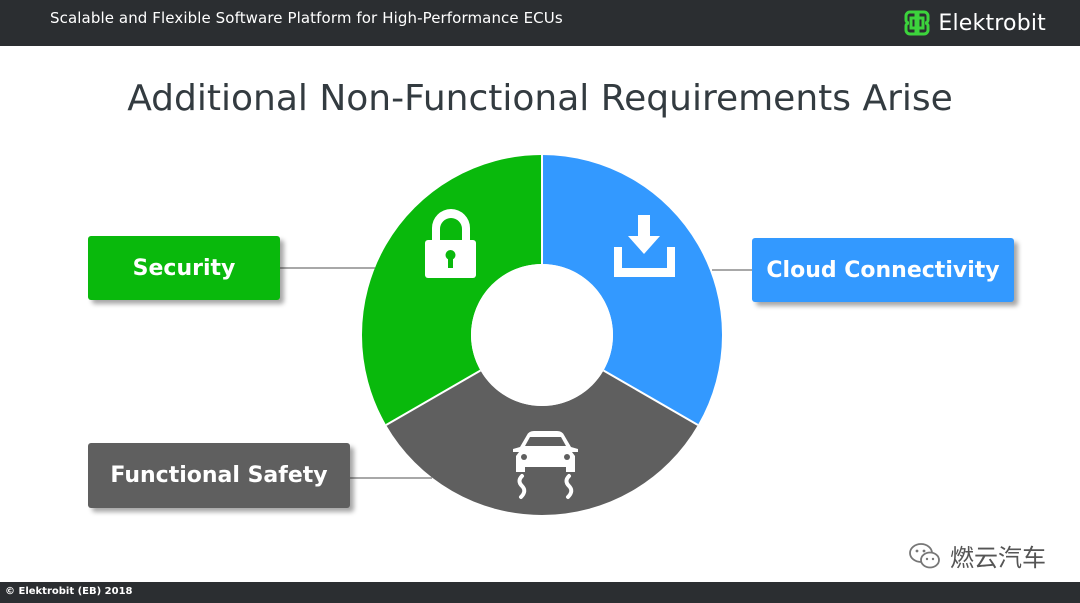 This screenshot has width=1080, height=603. I want to click on watermark: 燃云汽车, so click(977, 555).